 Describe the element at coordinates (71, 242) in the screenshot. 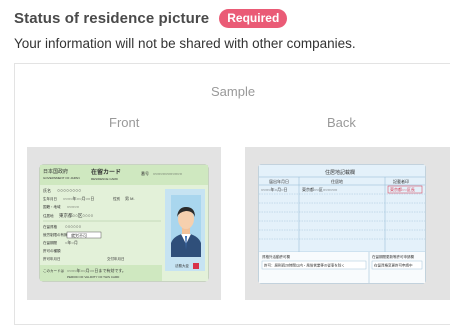

I see `period-value: ○年○月` at that location.